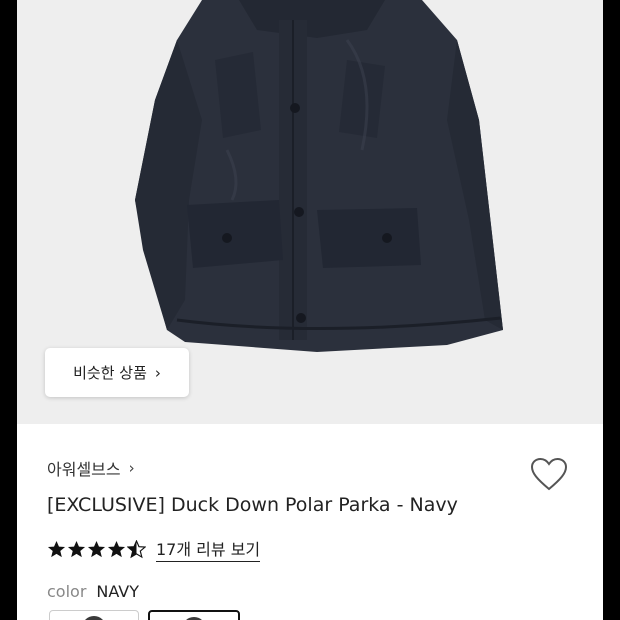 Image resolution: width=620 pixels, height=620 pixels. Describe the element at coordinates (84, 469) in the screenshot. I see `brand-name: 아워셀브스` at that location.